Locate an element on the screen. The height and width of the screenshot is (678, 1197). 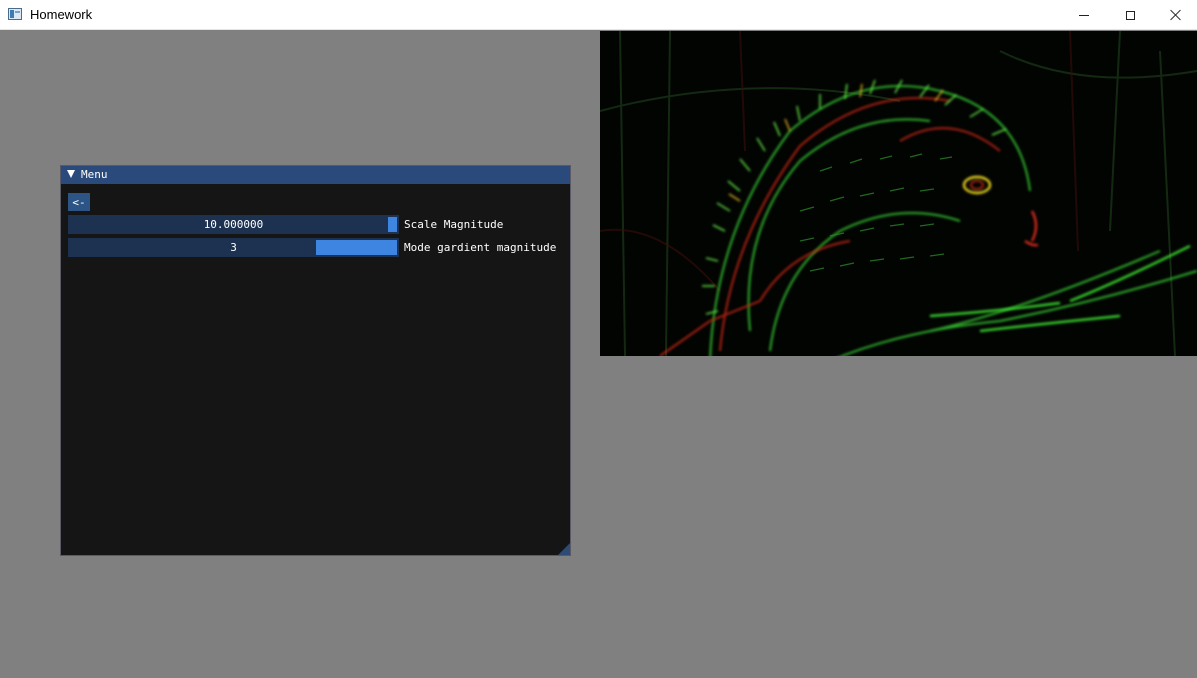
slider-value: 10.000000 is located at coordinates (233, 224).